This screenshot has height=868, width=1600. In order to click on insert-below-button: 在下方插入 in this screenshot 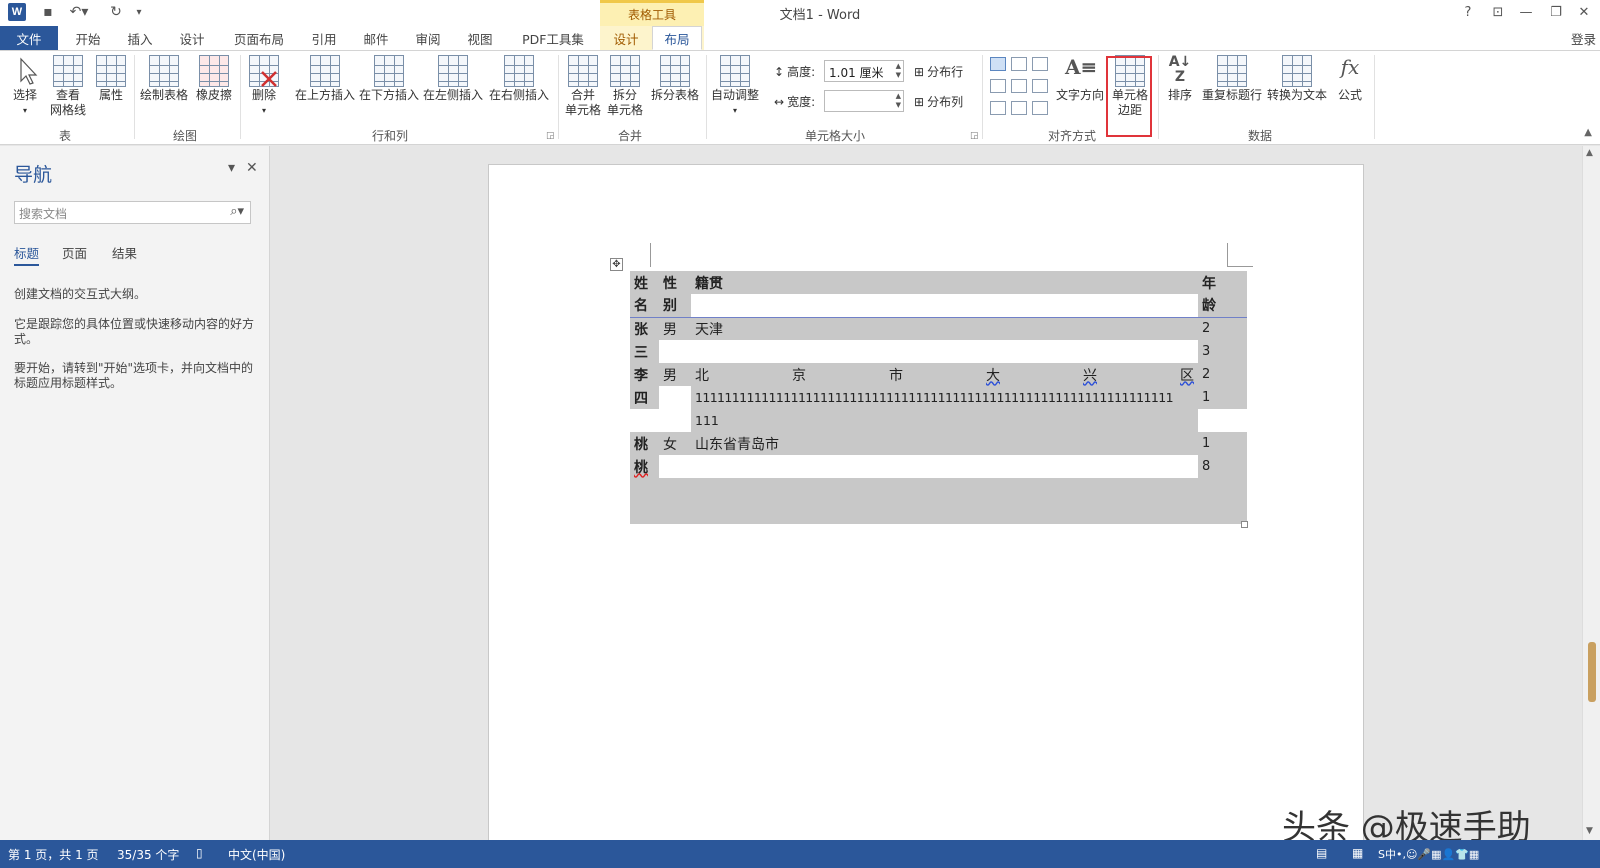, I will do `click(389, 79)`.